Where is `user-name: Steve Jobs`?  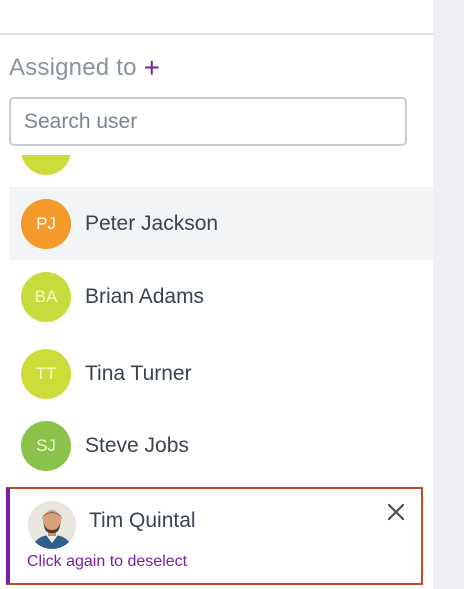
user-name: Steve Jobs is located at coordinates (137, 445).